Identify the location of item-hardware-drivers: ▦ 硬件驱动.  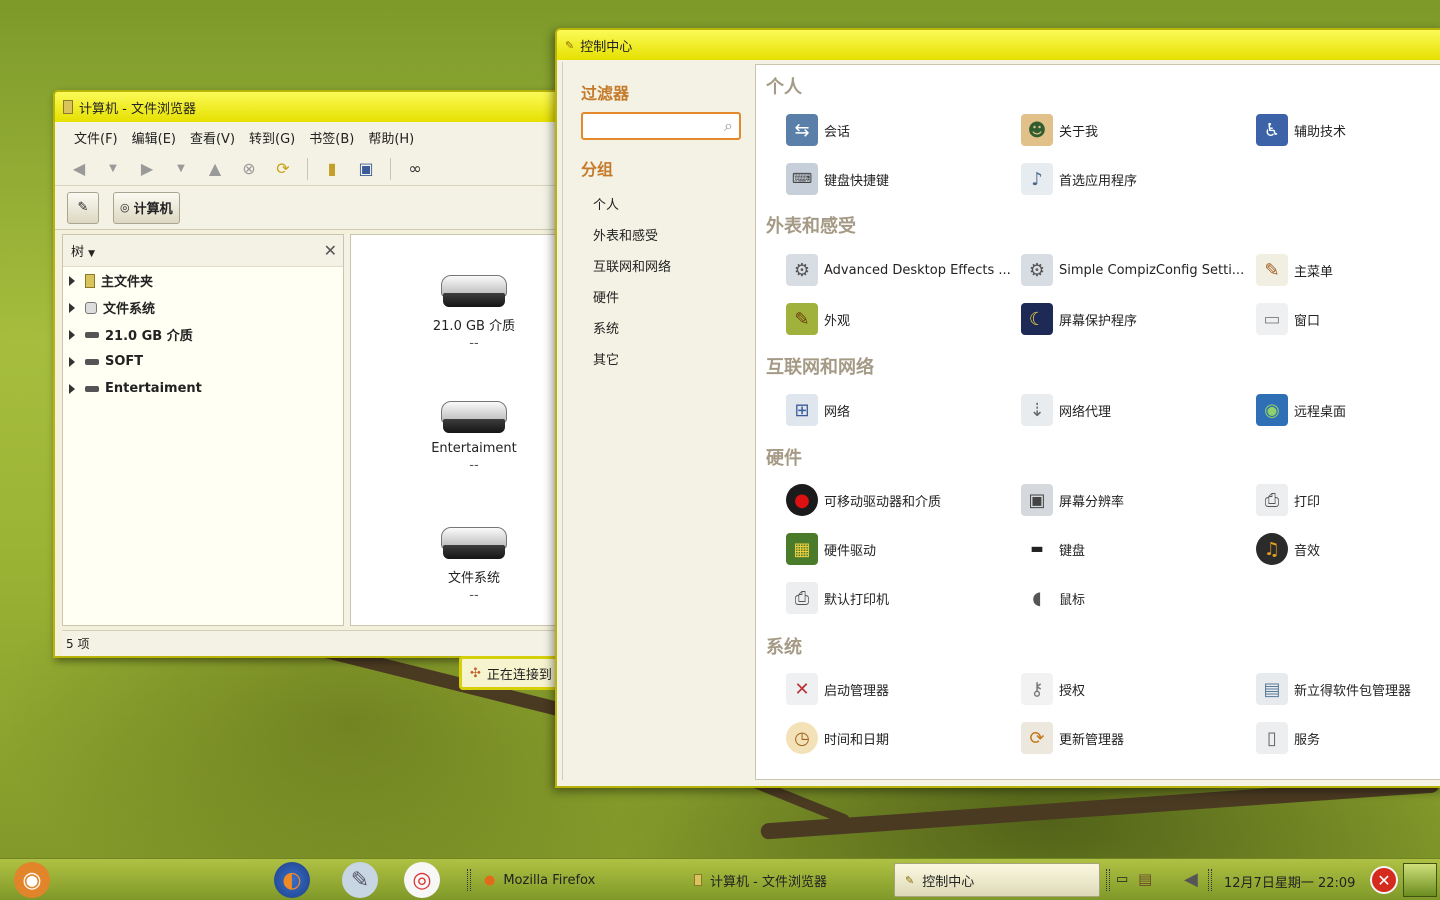
(831, 549).